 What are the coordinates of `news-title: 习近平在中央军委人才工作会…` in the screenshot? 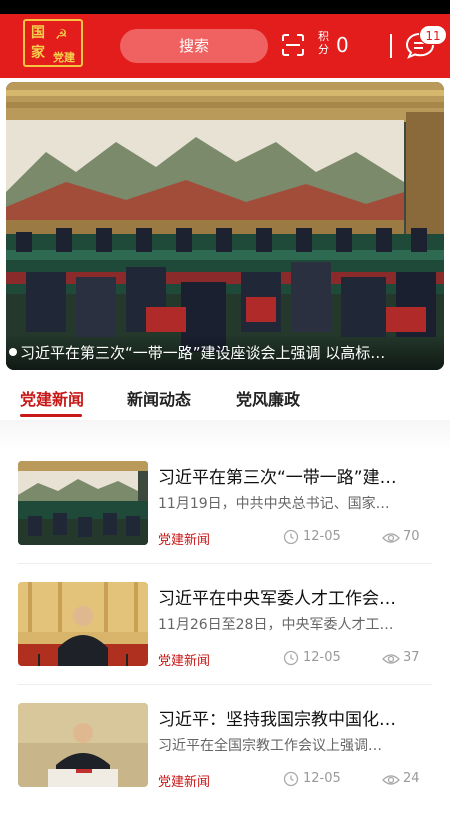 It's located at (289, 596).